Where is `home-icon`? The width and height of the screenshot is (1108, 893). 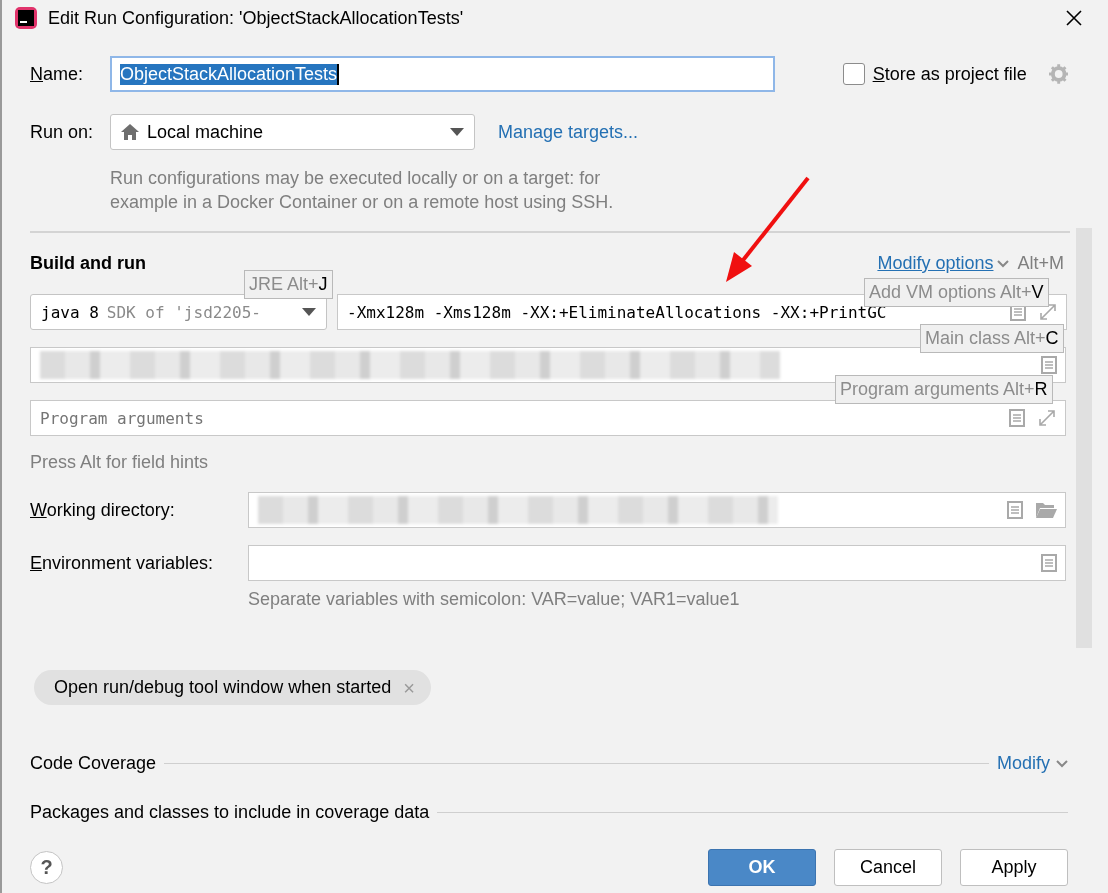
home-icon is located at coordinates (130, 132).